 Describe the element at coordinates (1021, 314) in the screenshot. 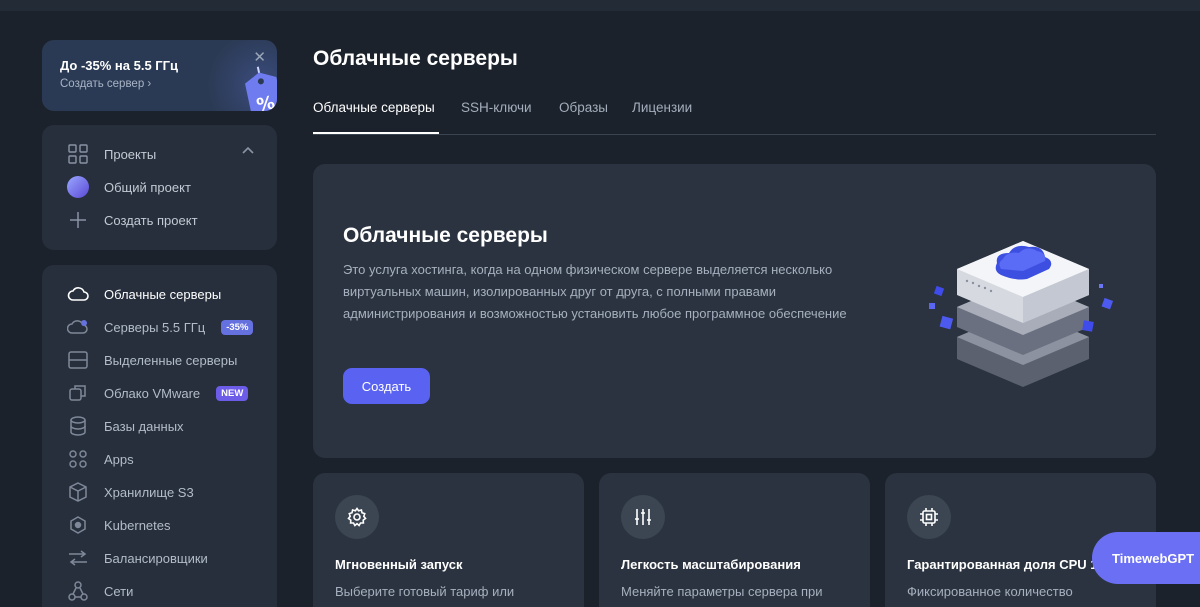

I see `server-stack-illustration` at that location.